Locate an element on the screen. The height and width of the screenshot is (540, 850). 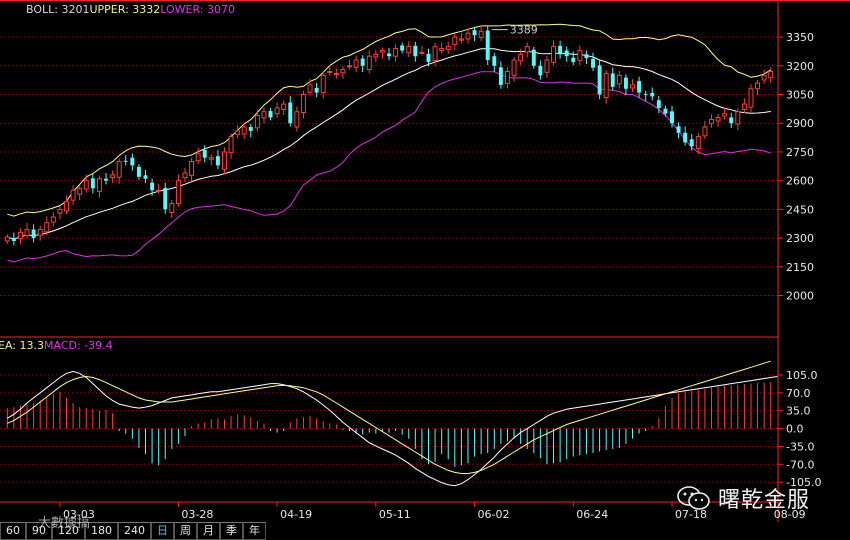
period-year: 年 is located at coordinates (254, 531).